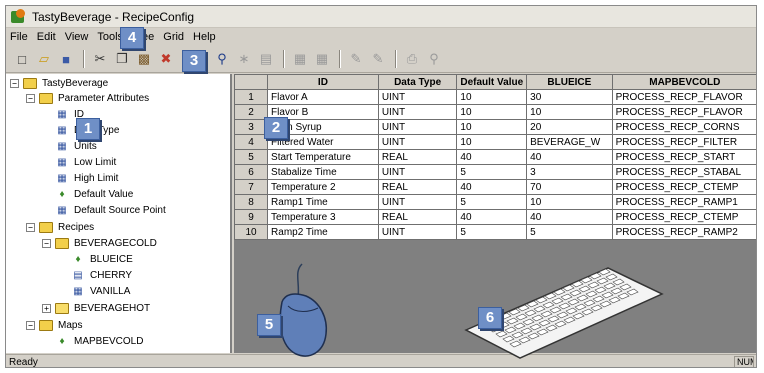 This screenshot has width=764, height=373. Describe the element at coordinates (102, 275) in the screenshot. I see `tree-node-cherry: ▤ CHERRY` at that location.